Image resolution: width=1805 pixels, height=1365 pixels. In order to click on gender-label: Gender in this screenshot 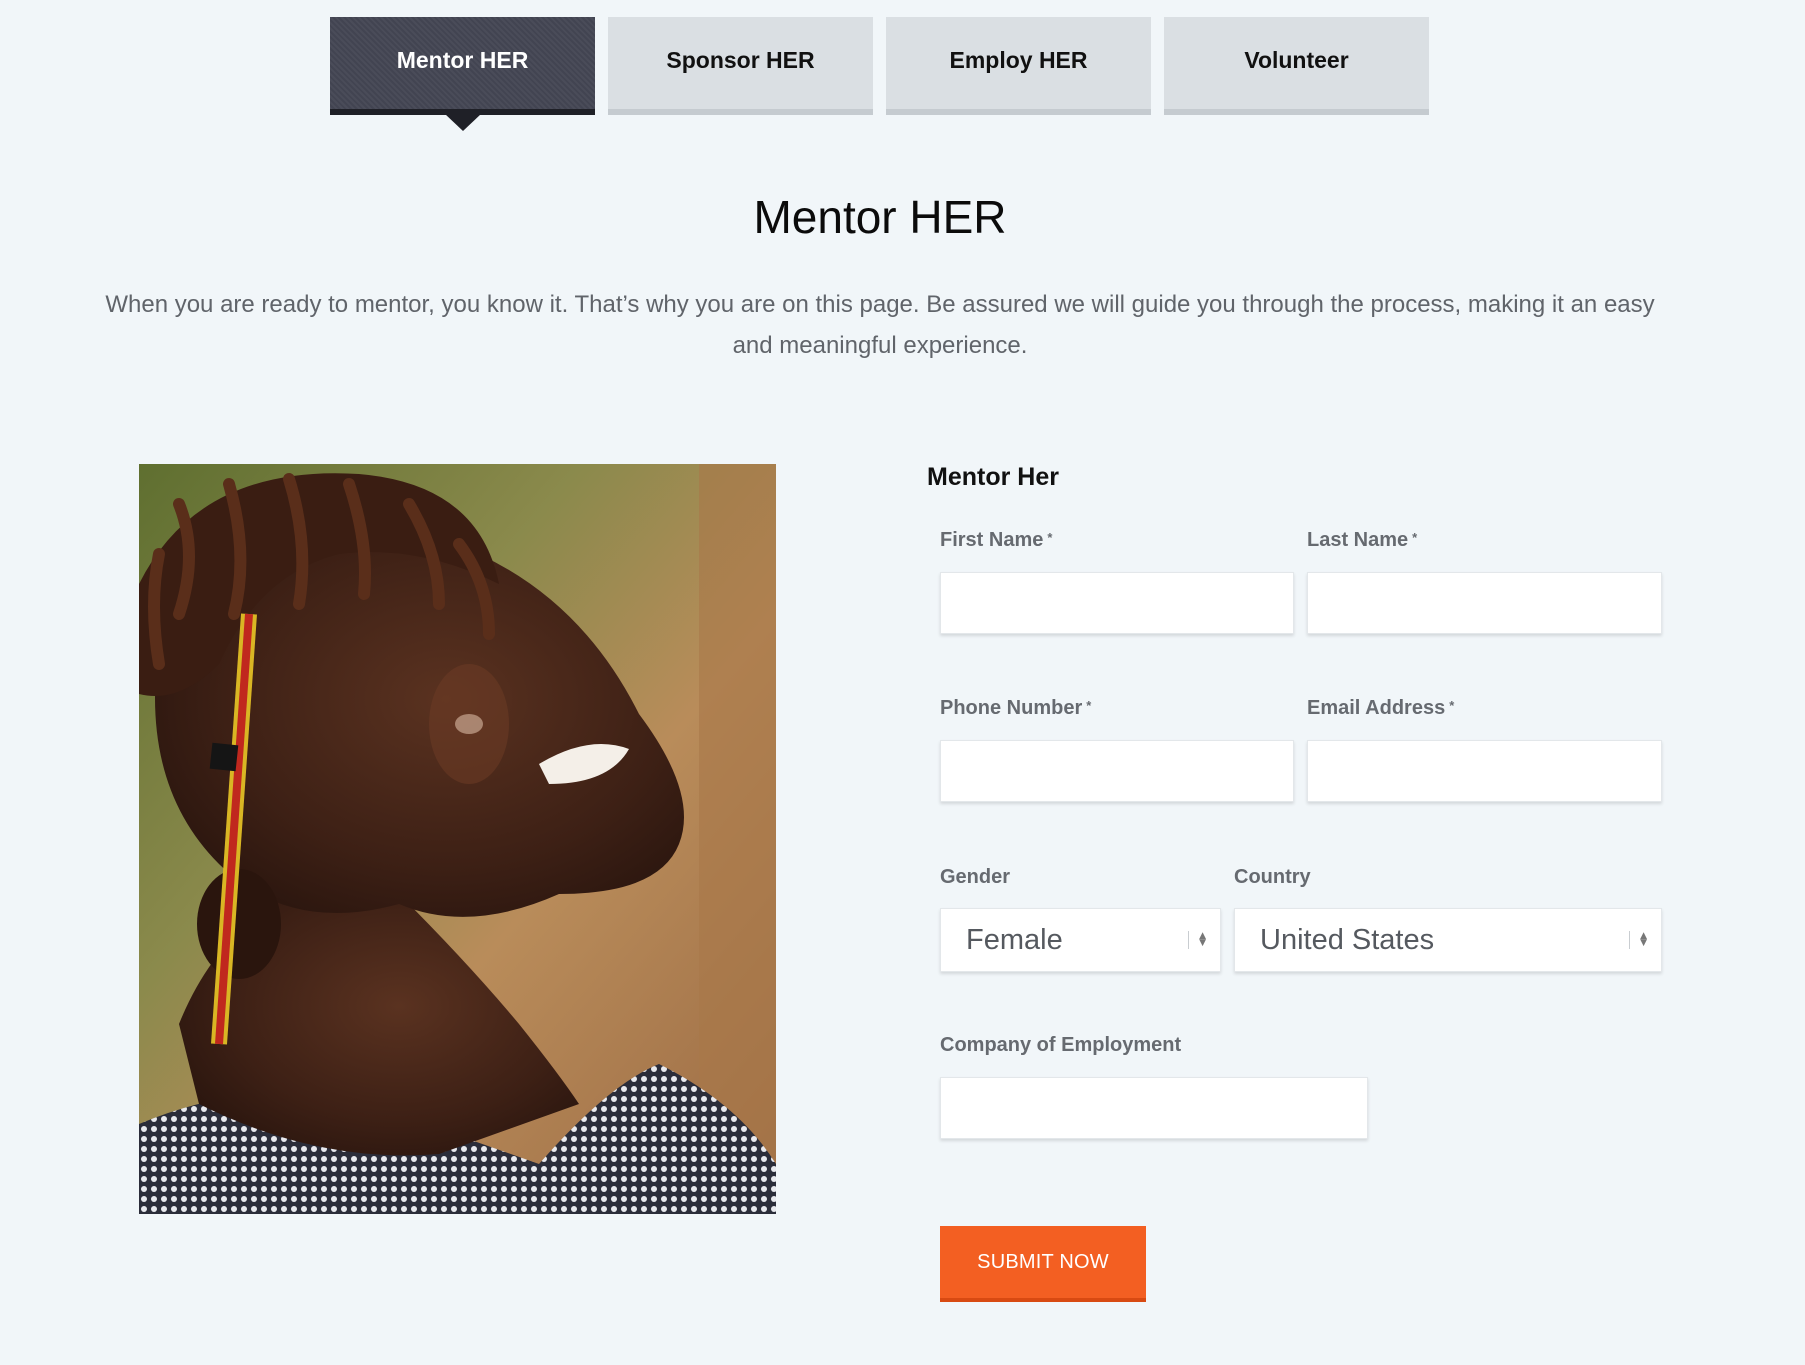, I will do `click(975, 877)`.